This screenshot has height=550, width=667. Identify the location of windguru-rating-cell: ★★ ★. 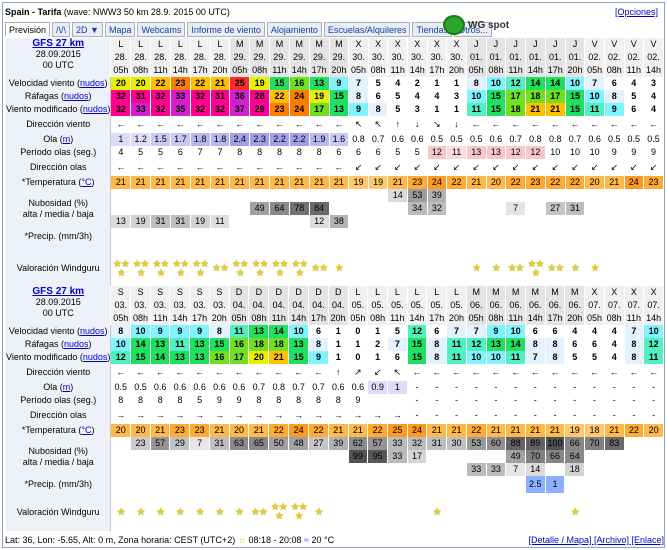
(240, 268).